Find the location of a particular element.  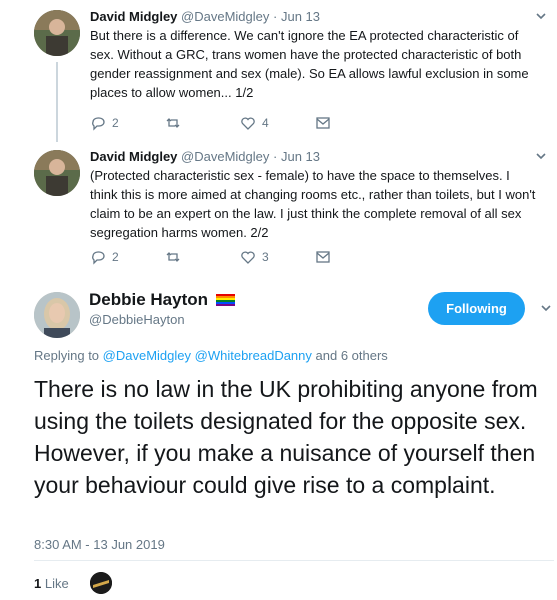

like-button: 3 is located at coordinates (277, 257).